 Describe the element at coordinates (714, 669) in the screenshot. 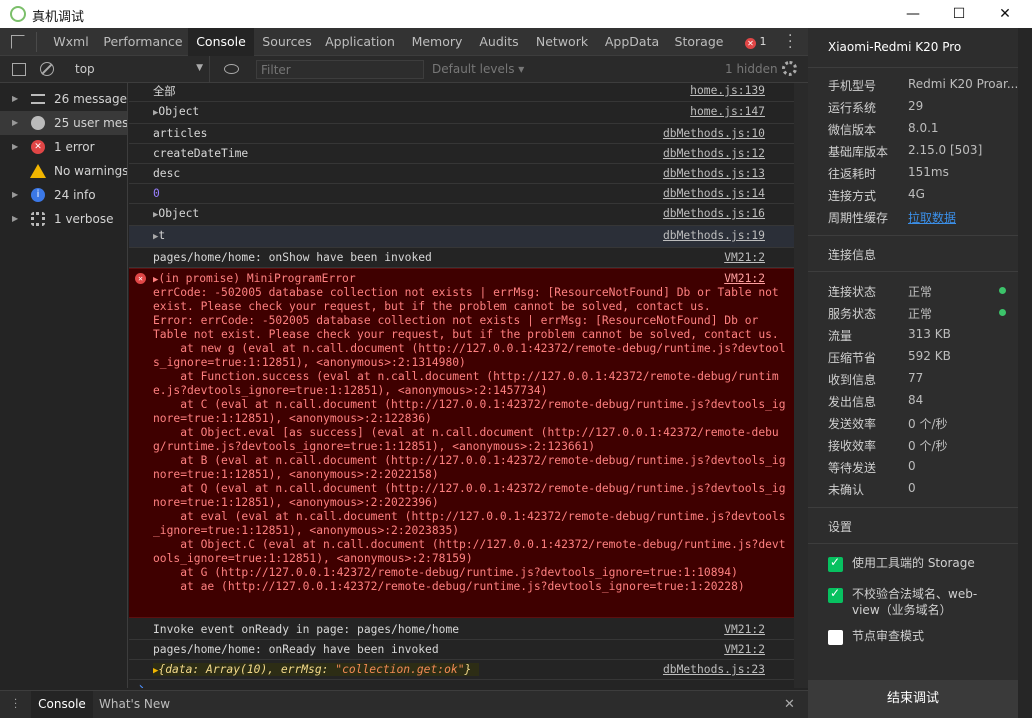

I see `source-link: dbMethods.js:23` at that location.